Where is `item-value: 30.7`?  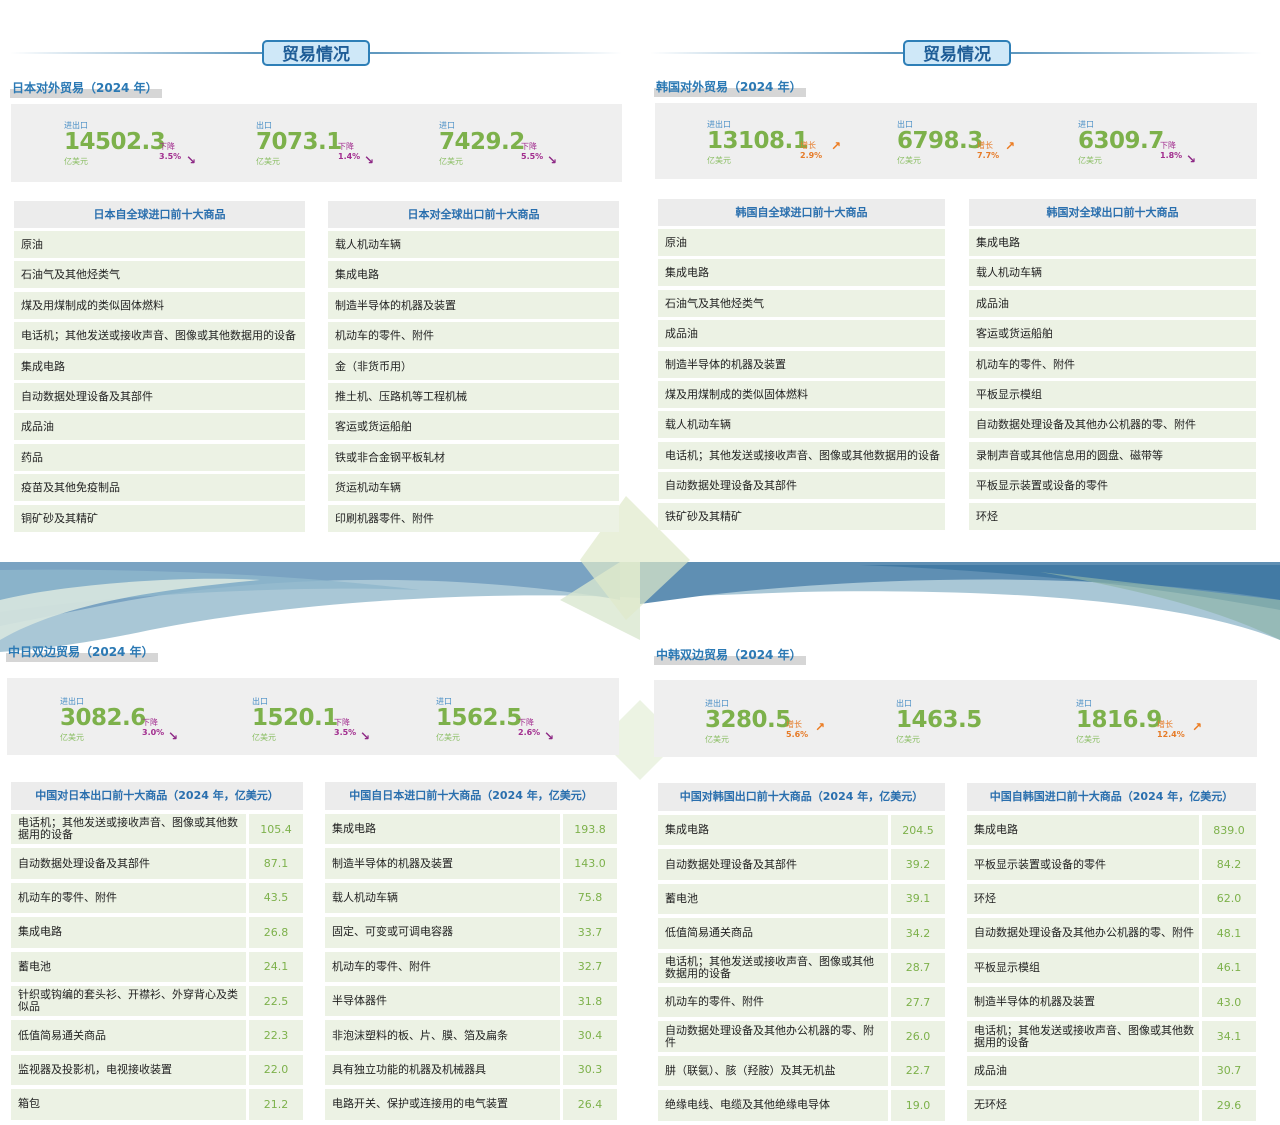 item-value: 30.7 is located at coordinates (1229, 1071).